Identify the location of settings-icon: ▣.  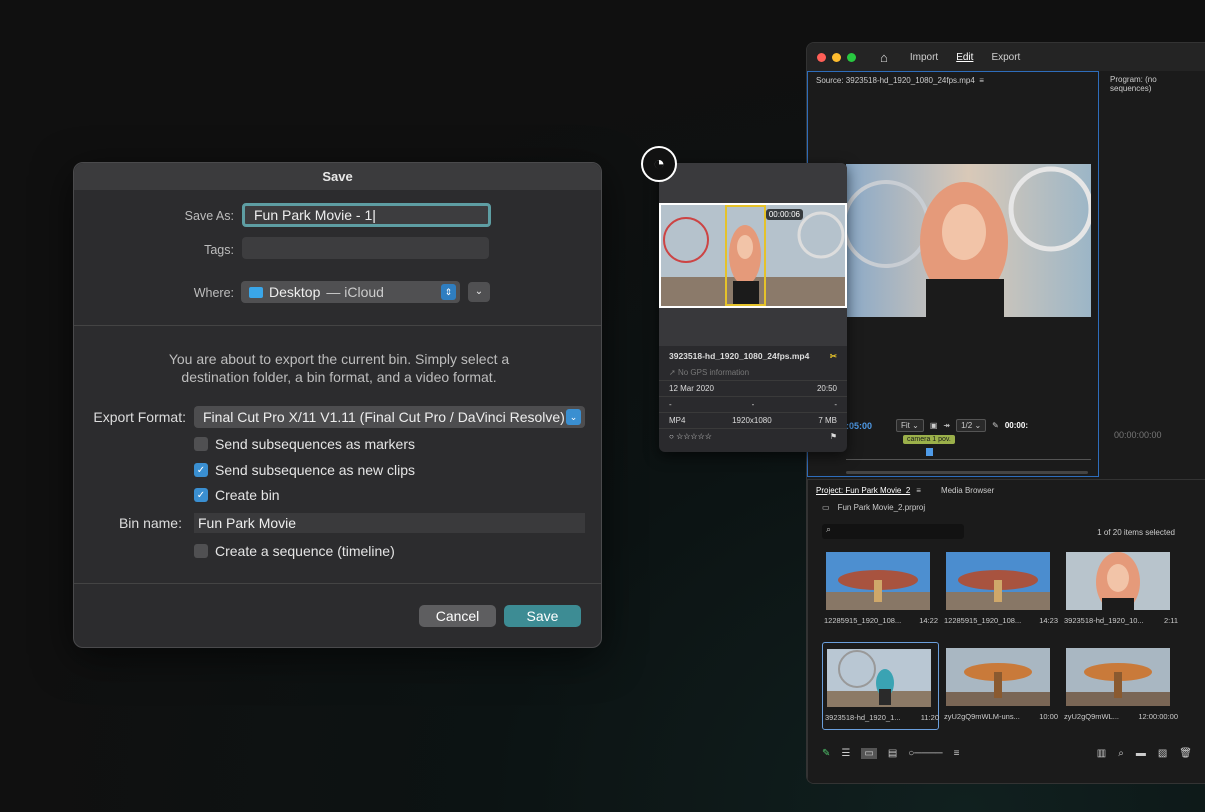
(934, 425).